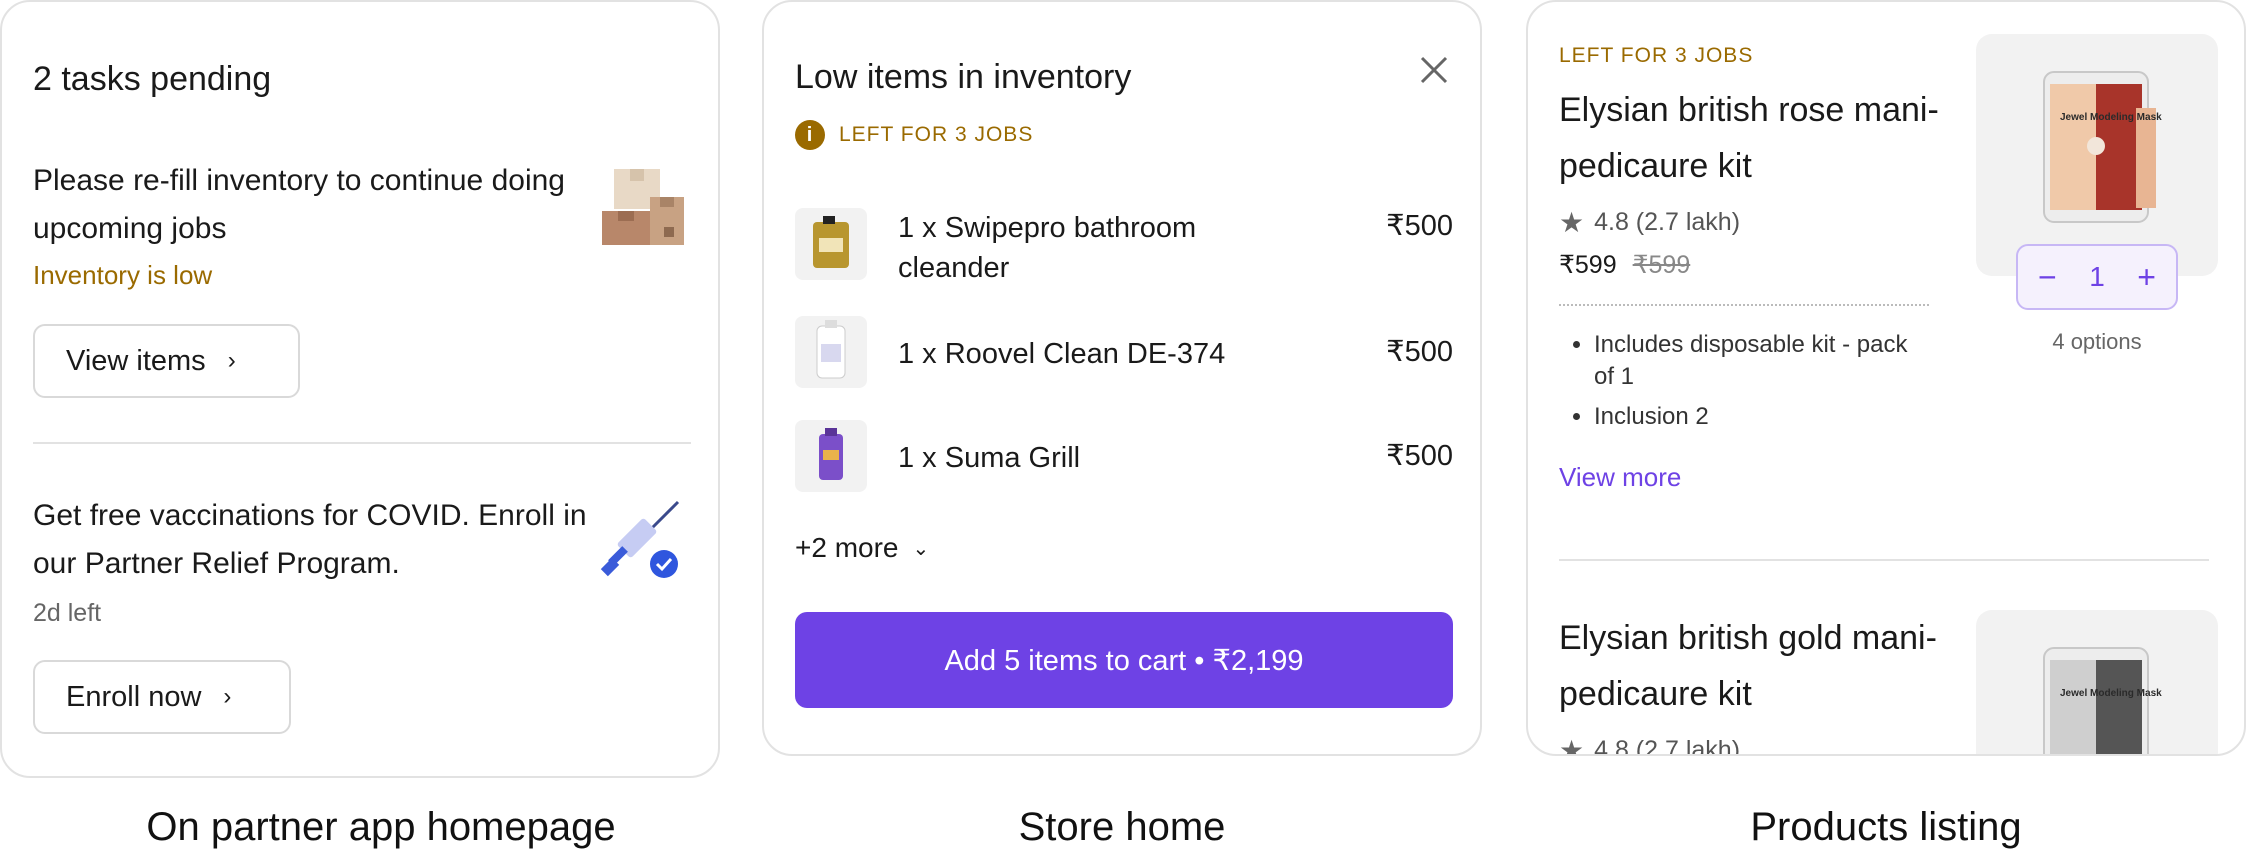 The height and width of the screenshot is (862, 2246). Describe the element at coordinates (2047, 277) in the screenshot. I see `minus-icon: −` at that location.